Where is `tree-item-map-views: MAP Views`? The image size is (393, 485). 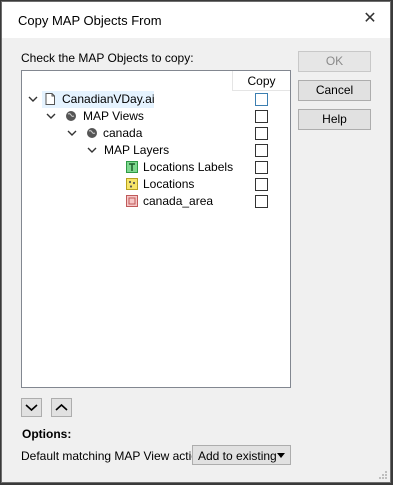
tree-item-map-views: MAP Views is located at coordinates (156, 116).